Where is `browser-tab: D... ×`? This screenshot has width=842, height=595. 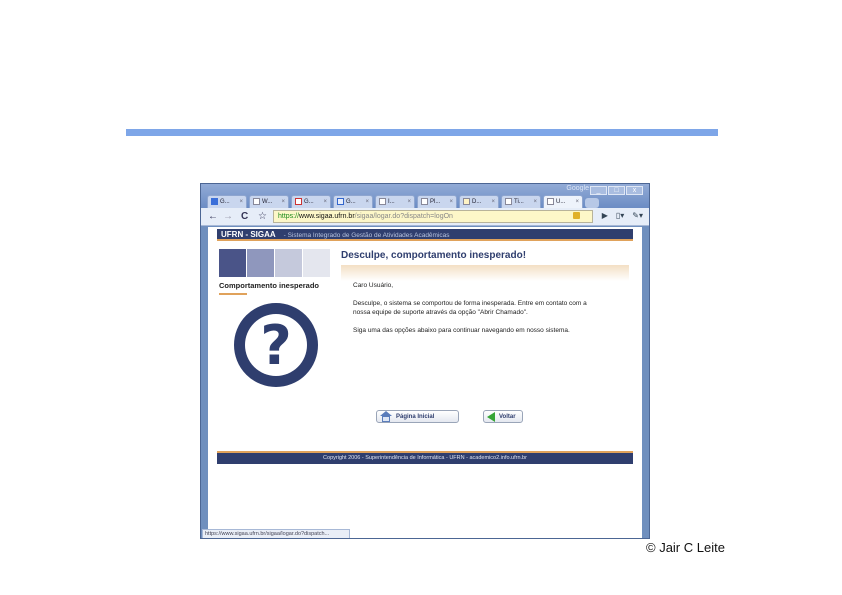 browser-tab: D... × is located at coordinates (479, 201).